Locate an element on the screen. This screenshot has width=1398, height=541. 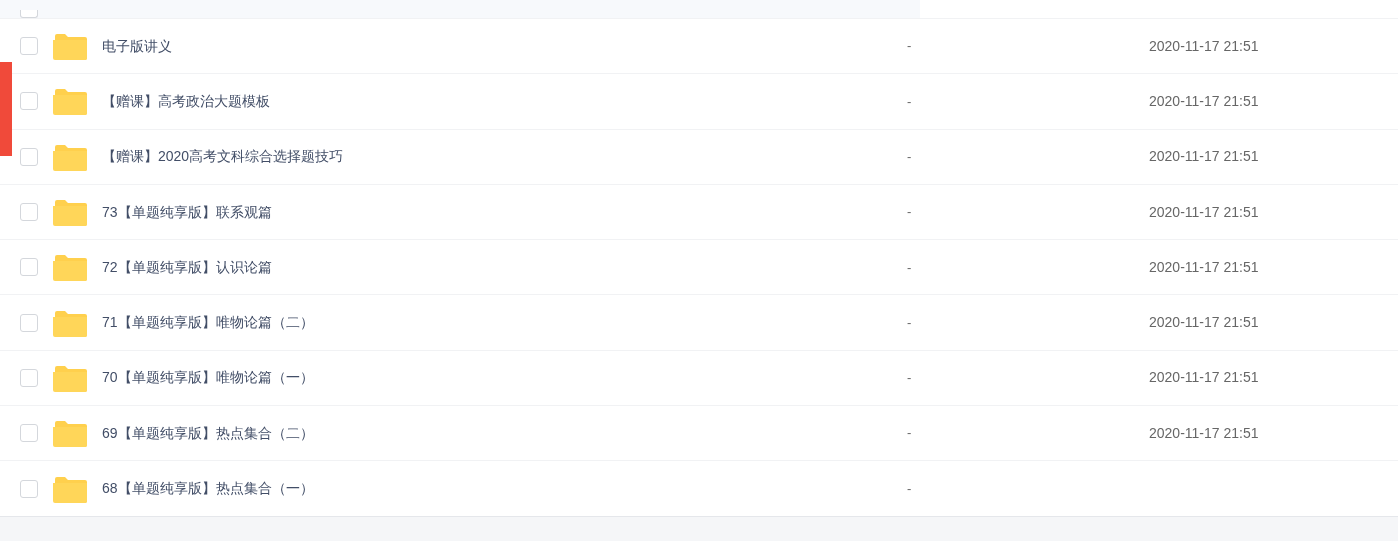
file-name: 72【单题纯享版】认识论篇 is located at coordinates (504, 267).